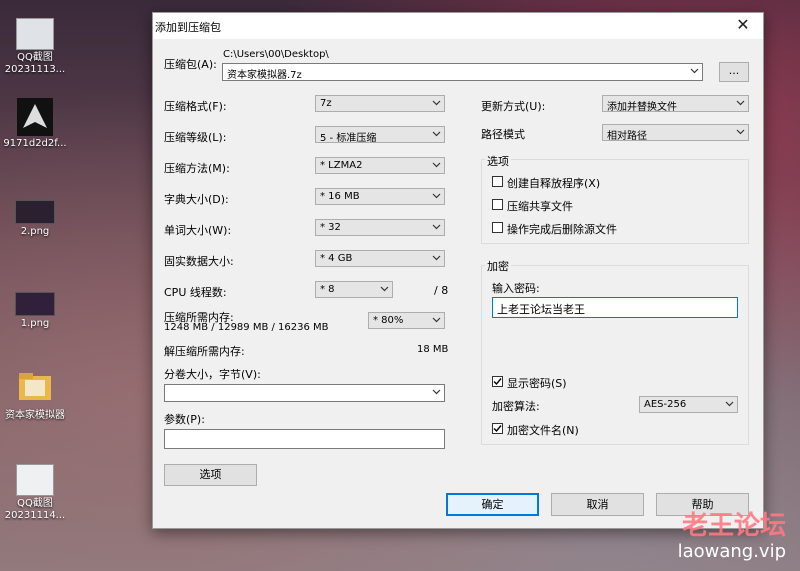 The width and height of the screenshot is (800, 571). I want to click on method-select: * LZMA2, so click(380, 165).